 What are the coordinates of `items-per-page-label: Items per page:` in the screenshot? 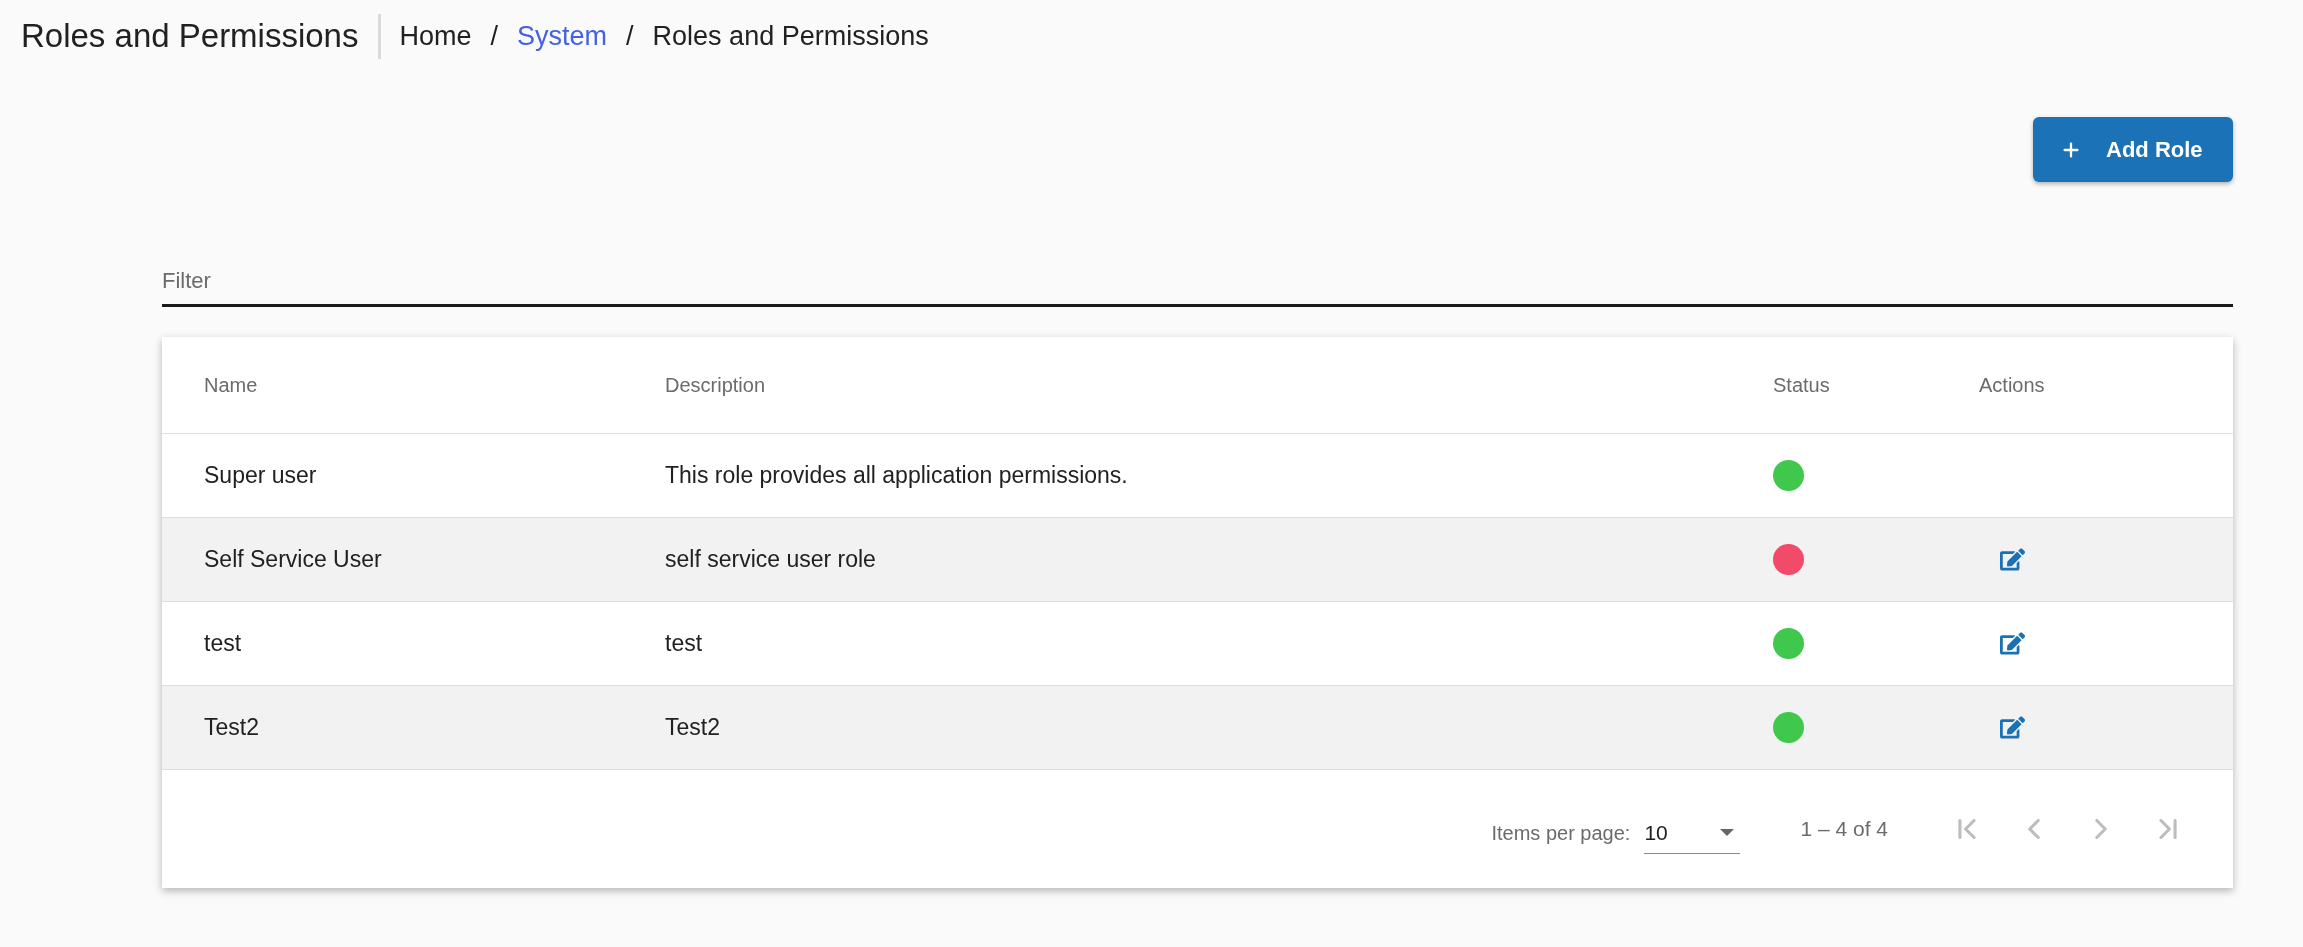 It's located at (1561, 833).